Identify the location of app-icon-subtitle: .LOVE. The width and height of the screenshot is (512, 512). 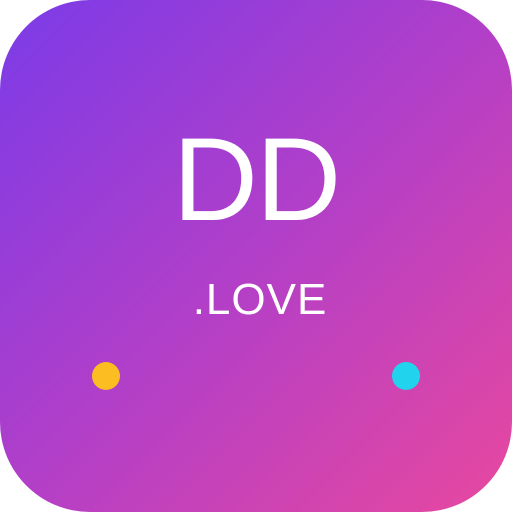
(260, 299).